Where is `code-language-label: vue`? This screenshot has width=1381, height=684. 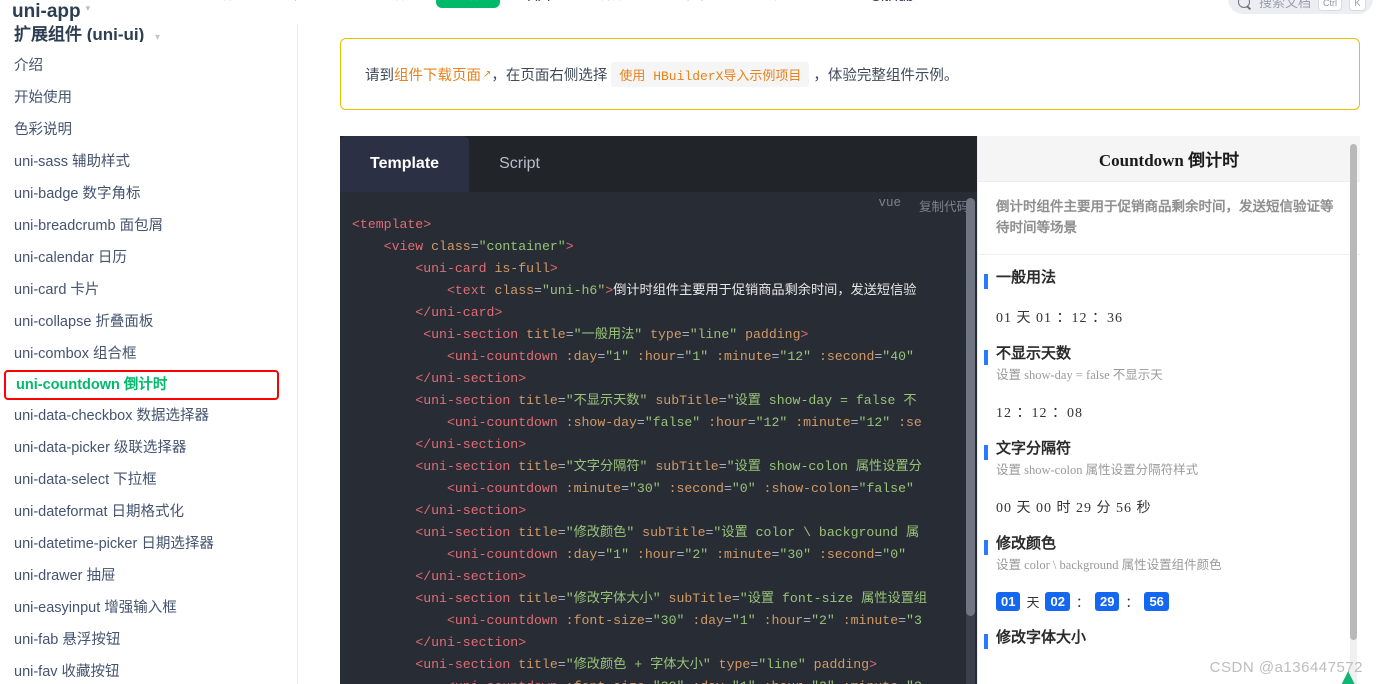
code-language-label: vue is located at coordinates (889, 203).